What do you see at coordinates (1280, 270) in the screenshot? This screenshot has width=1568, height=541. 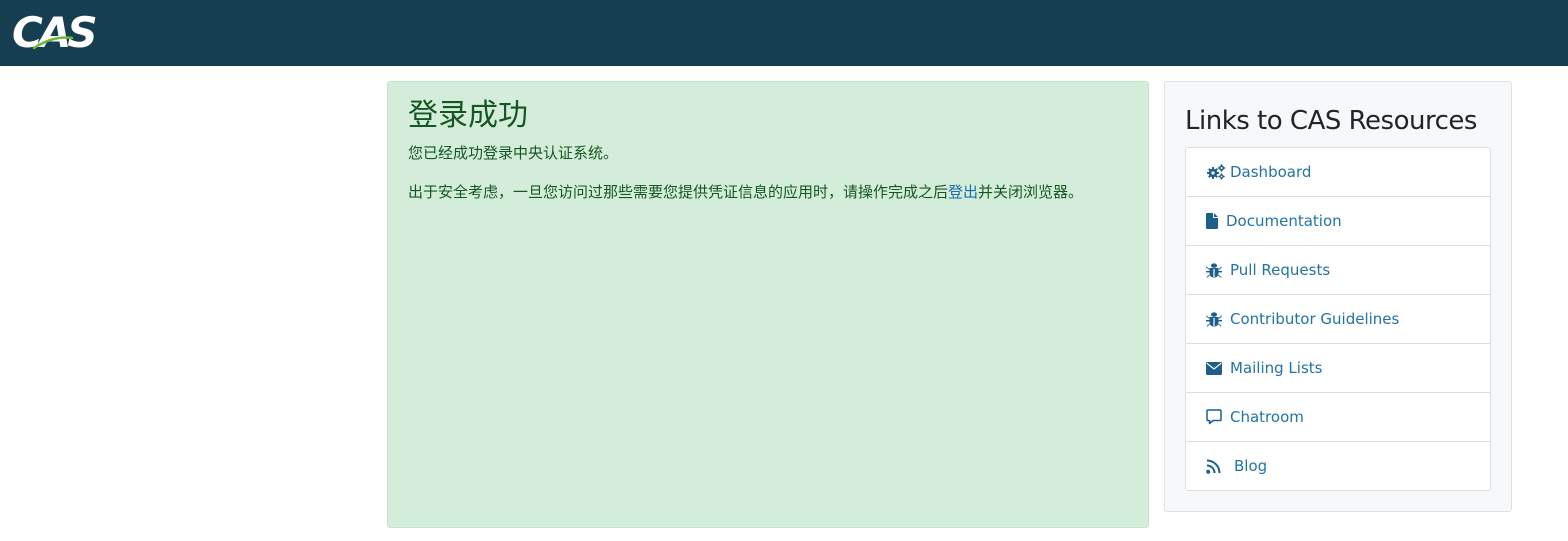 I see `resource-link-label: Pull Requests` at bounding box center [1280, 270].